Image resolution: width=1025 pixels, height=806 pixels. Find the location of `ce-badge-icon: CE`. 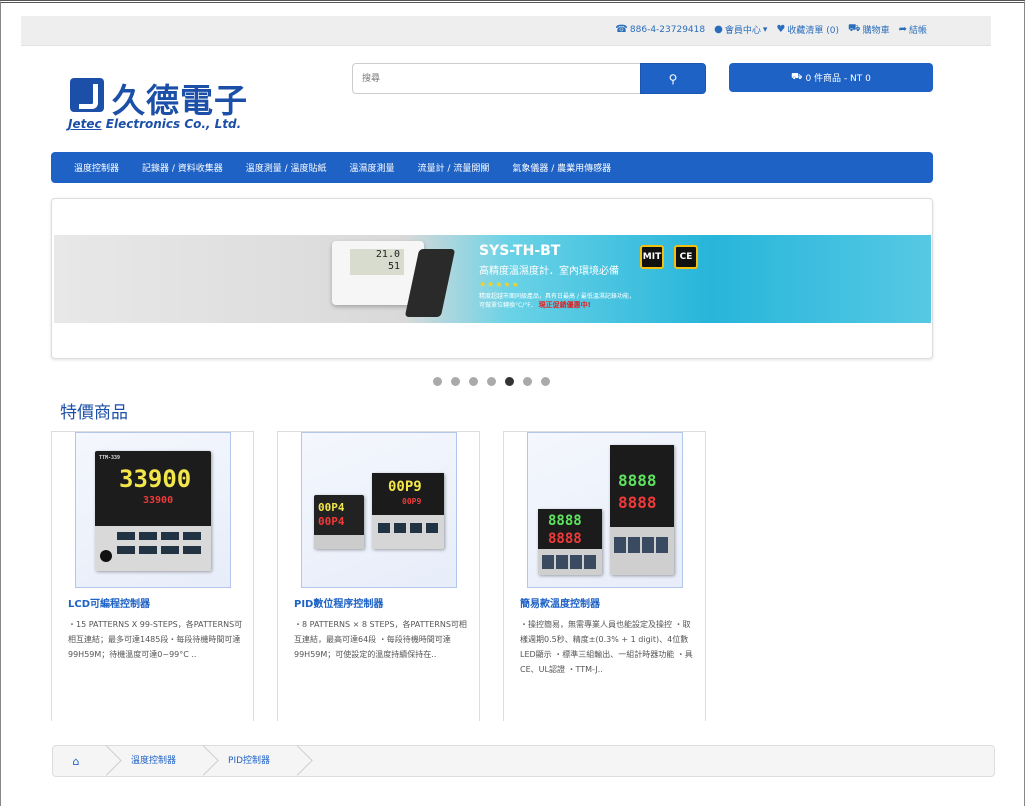

ce-badge-icon: CE is located at coordinates (686, 257).